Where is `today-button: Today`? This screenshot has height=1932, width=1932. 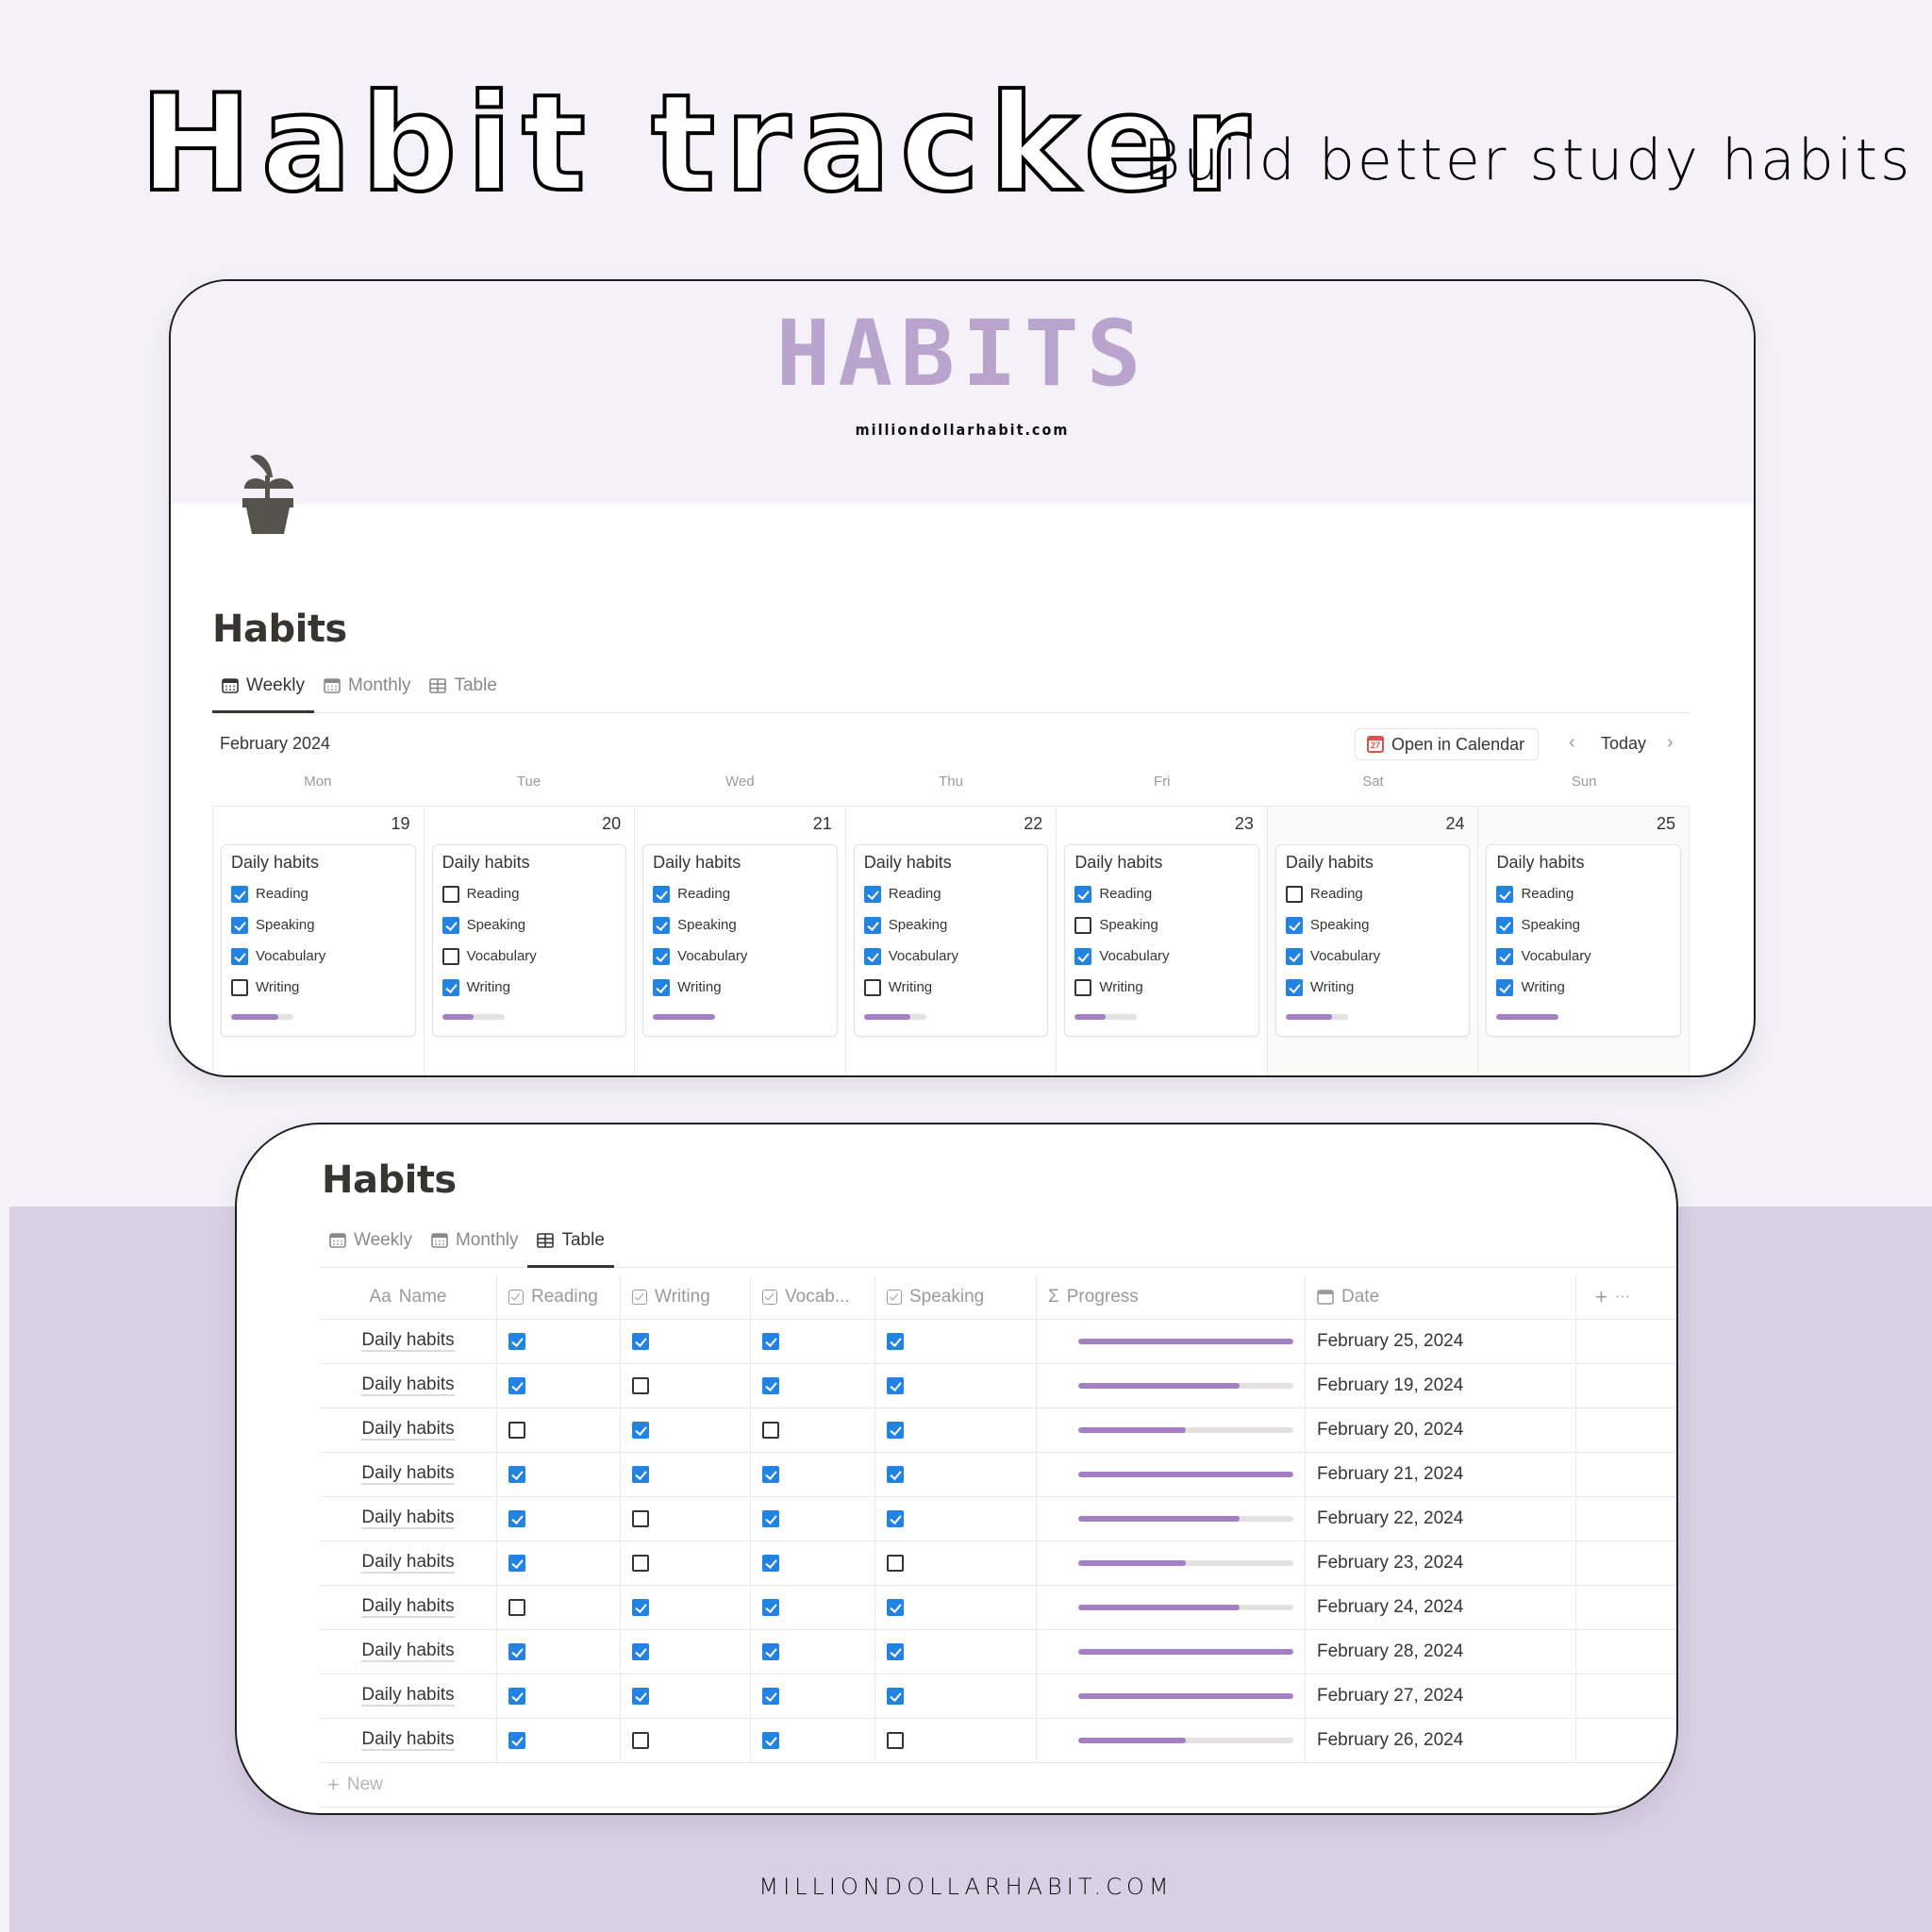
today-button: Today is located at coordinates (1623, 744).